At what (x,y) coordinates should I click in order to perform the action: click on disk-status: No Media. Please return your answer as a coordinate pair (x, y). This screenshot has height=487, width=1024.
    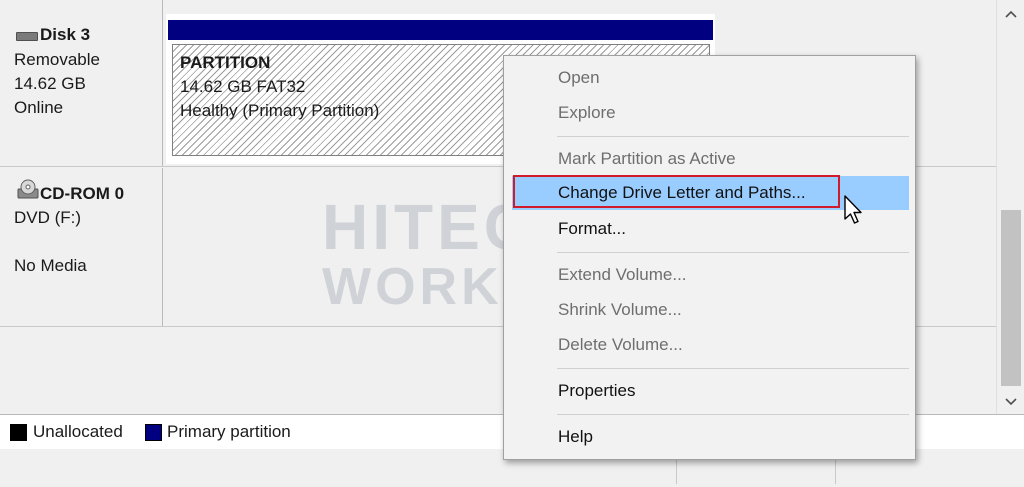
    Looking at the image, I should click on (50, 265).